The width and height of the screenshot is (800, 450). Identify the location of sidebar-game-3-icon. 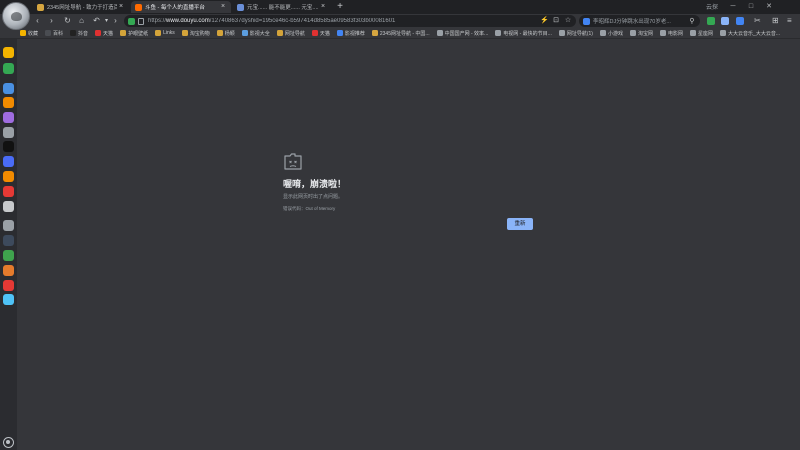
(8, 270).